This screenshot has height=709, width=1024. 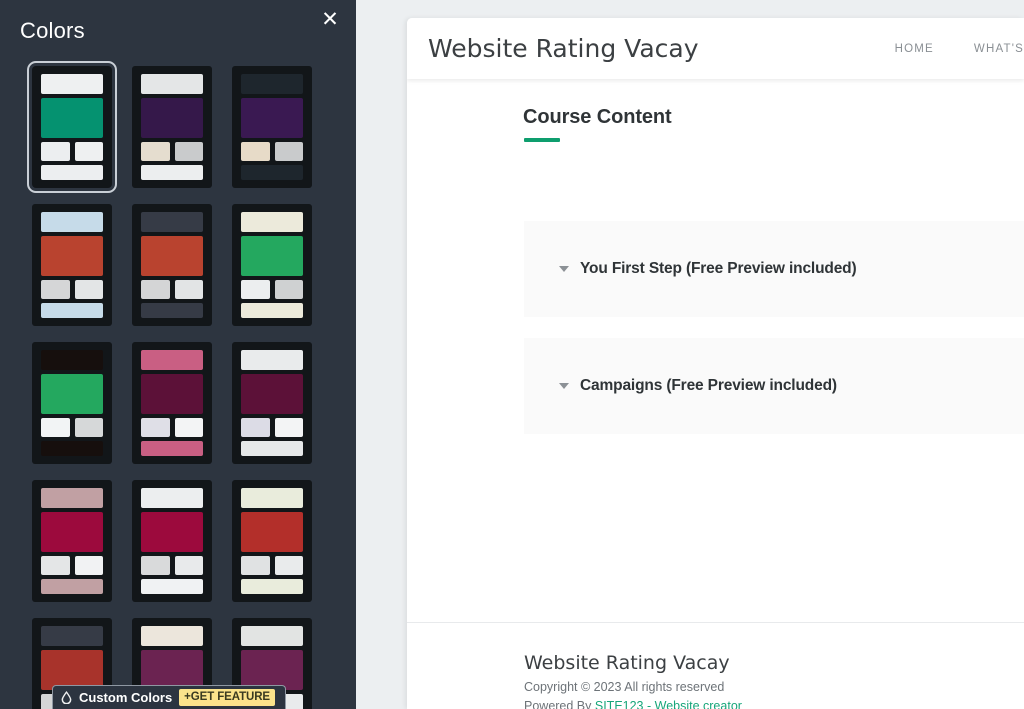 What do you see at coordinates (227, 697) in the screenshot?
I see `get-feature-badge: +GET FEATURE` at bounding box center [227, 697].